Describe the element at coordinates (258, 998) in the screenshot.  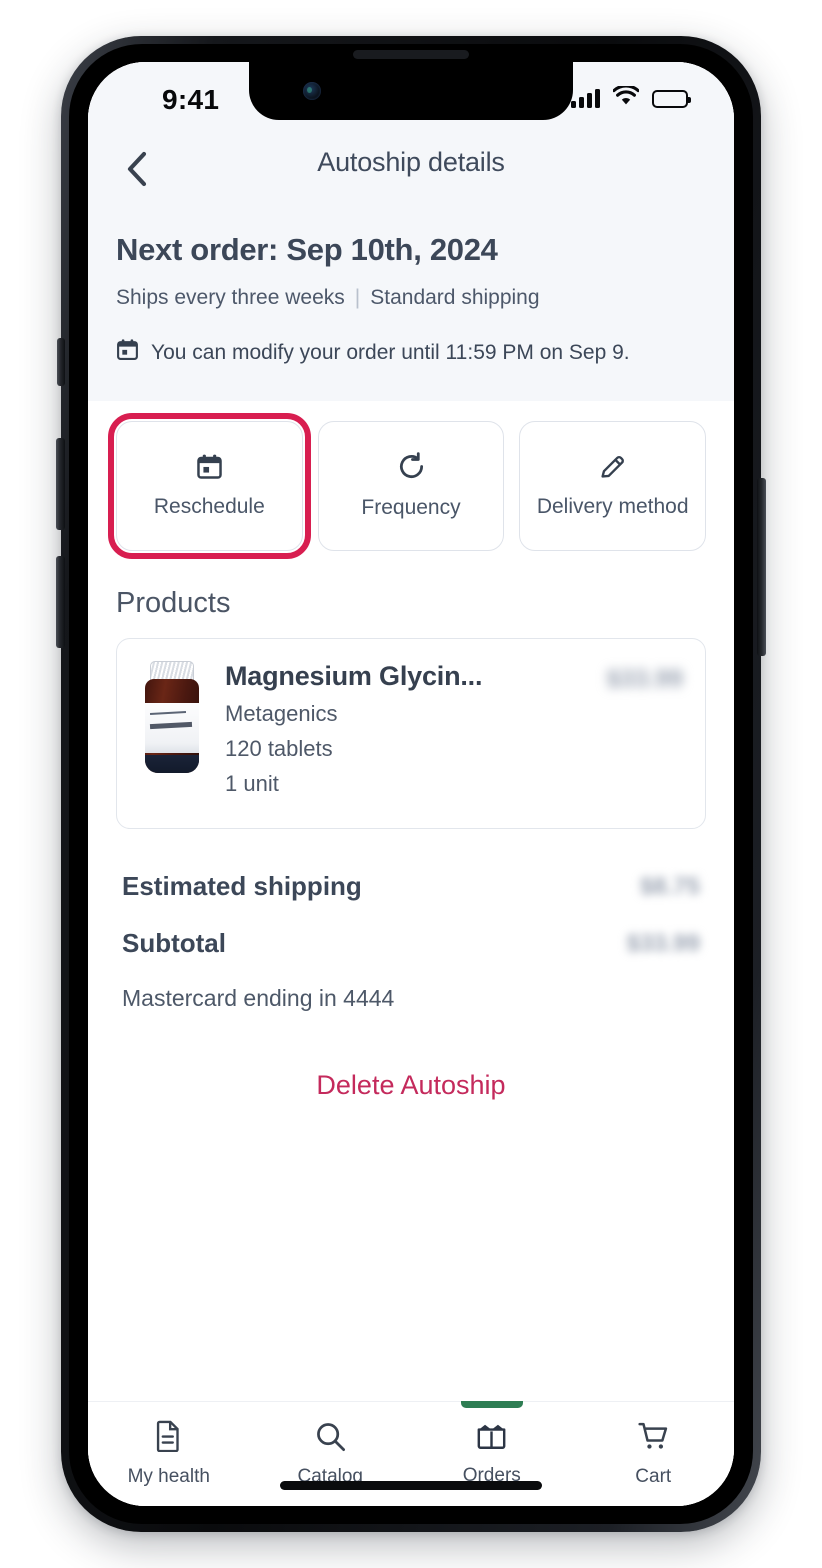
I see `payment-method: Mastercard ending in 4444` at that location.